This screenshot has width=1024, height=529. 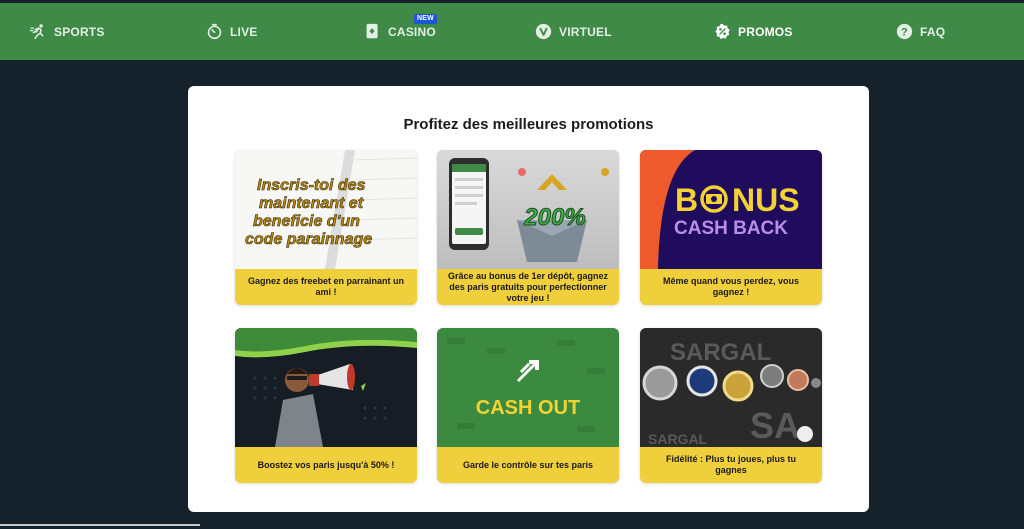 I want to click on v-circle-icon, so click(x=543, y=31).